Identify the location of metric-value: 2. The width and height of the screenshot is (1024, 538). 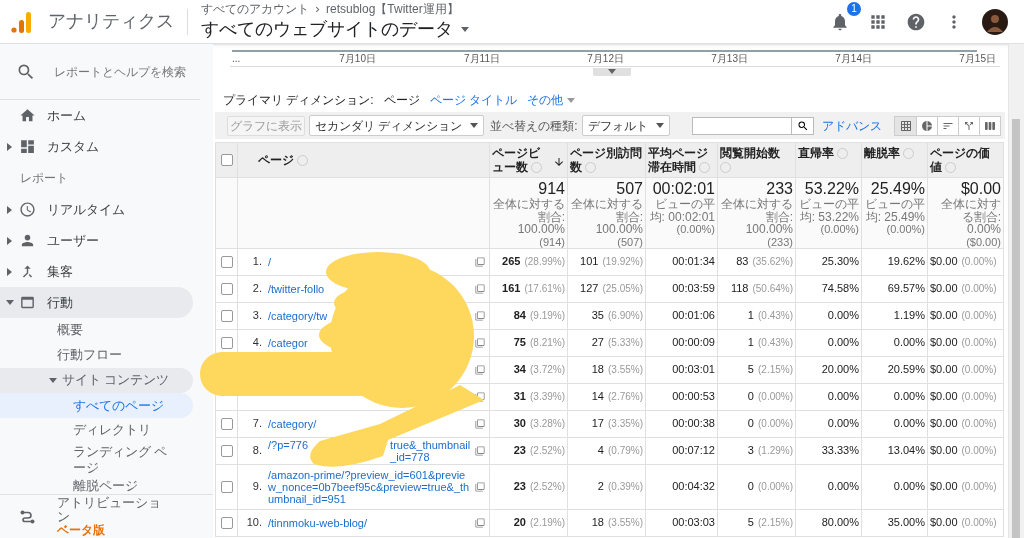
(600, 486).